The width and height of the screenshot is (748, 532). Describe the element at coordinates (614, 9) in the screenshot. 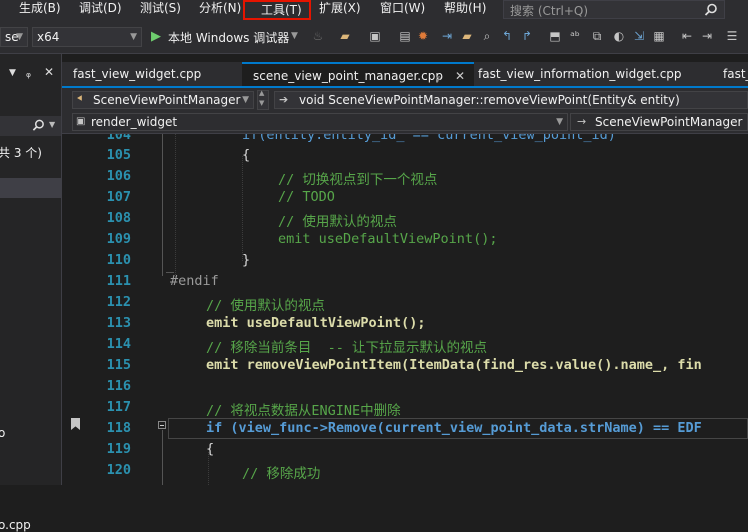

I see `search-input: 搜索 (Ctrl+Q)` at that location.